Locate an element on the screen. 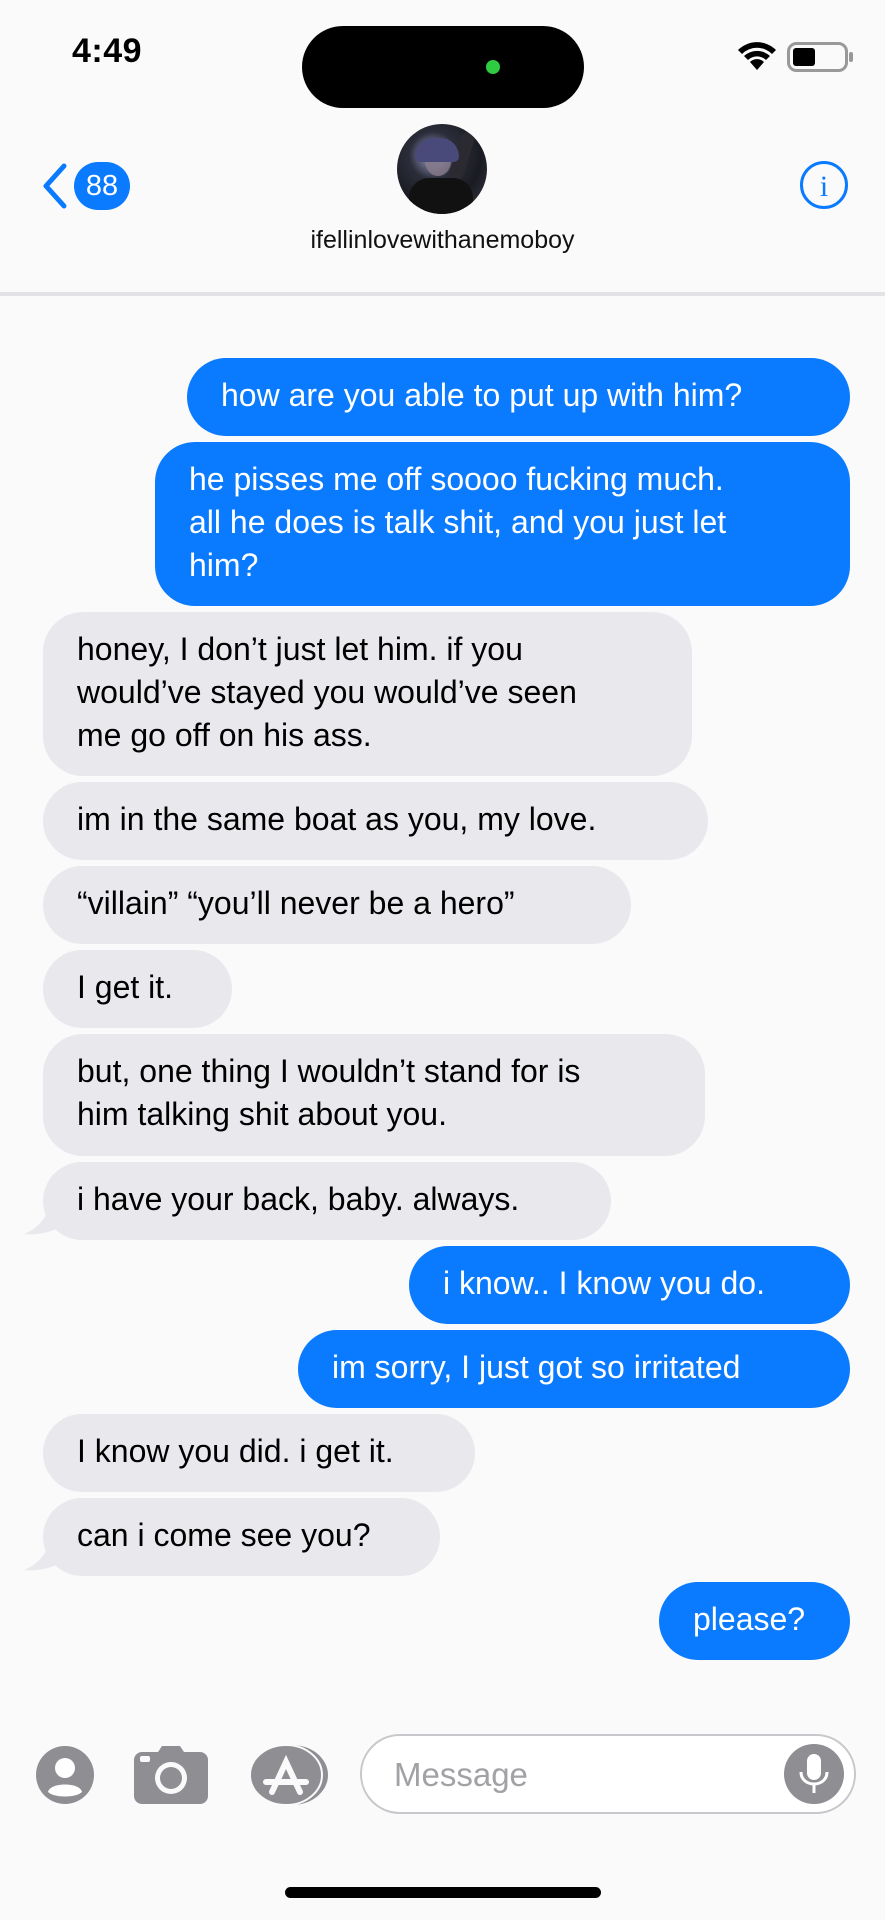  conversation-header: 88 ifellinlovewithanemoboy i is located at coordinates (442, 203).